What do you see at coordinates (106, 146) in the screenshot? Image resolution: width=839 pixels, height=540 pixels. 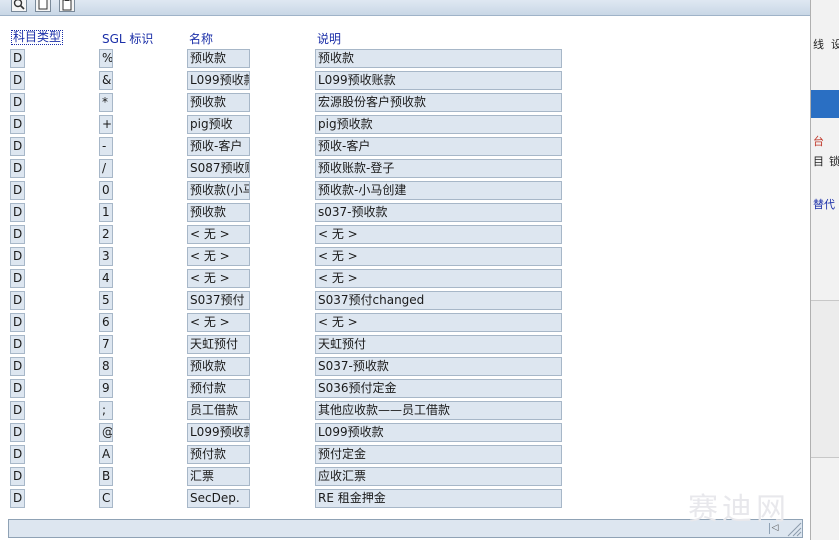 I see `cell-sgl-indicator: -` at bounding box center [106, 146].